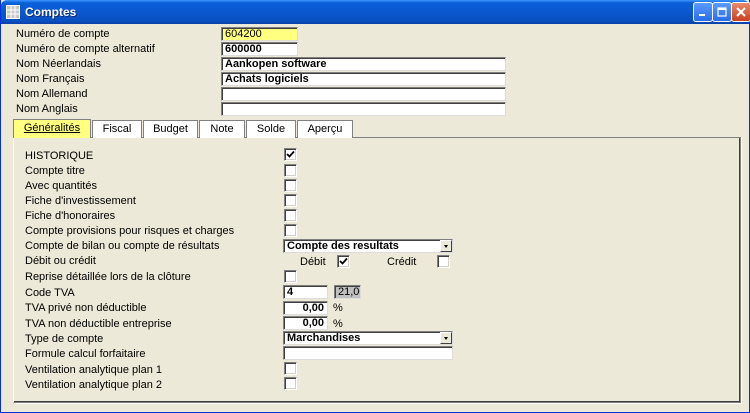 This screenshot has height=413, width=750. Describe the element at coordinates (59, 156) in the screenshot. I see `historique-label: HISTORIQUE` at that location.